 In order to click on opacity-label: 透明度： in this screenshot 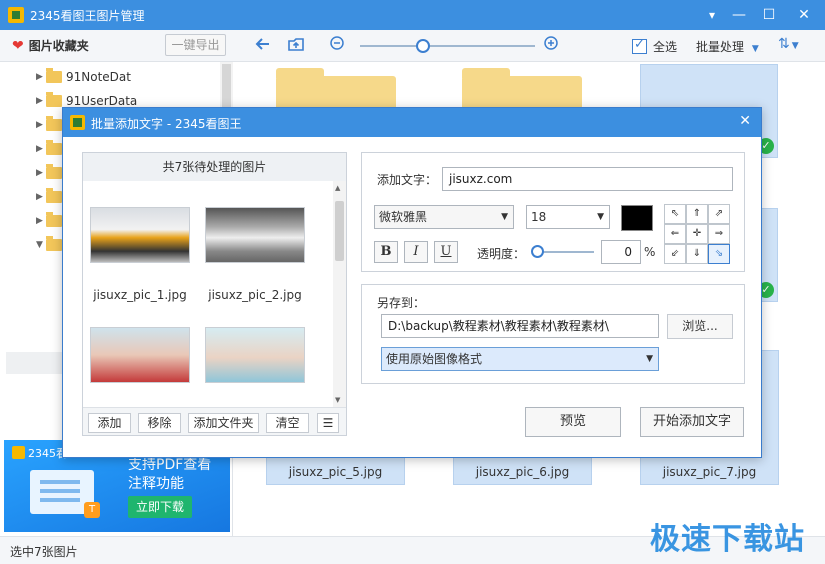, I will do `click(501, 254)`.